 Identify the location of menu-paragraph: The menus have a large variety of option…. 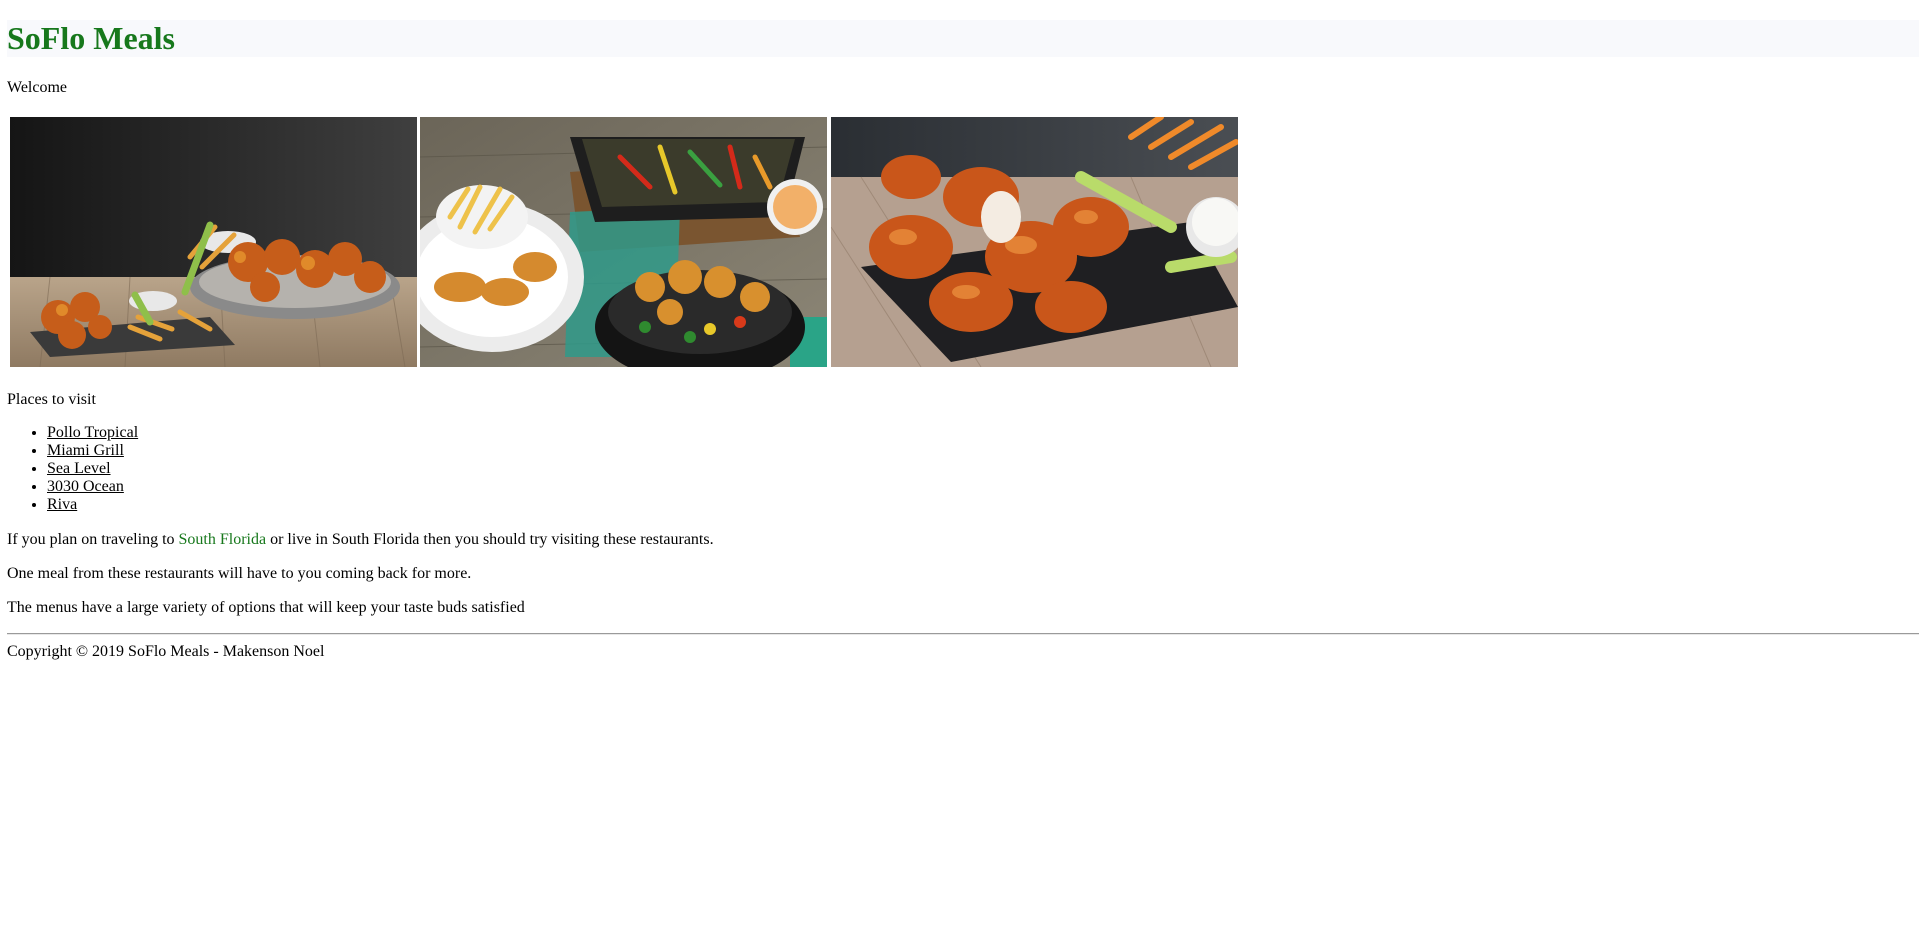
(266, 607).